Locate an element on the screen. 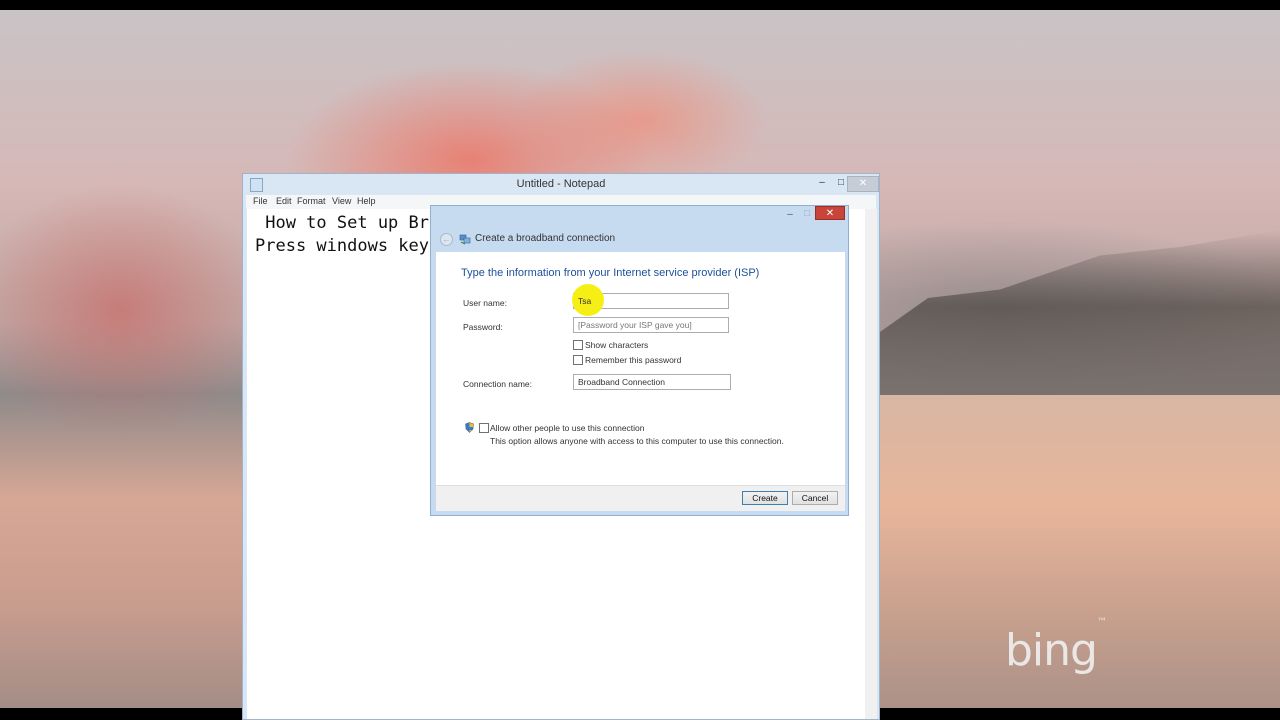 The height and width of the screenshot is (720, 1280). notepad-line-1: How to Set up Br is located at coordinates (342, 223).